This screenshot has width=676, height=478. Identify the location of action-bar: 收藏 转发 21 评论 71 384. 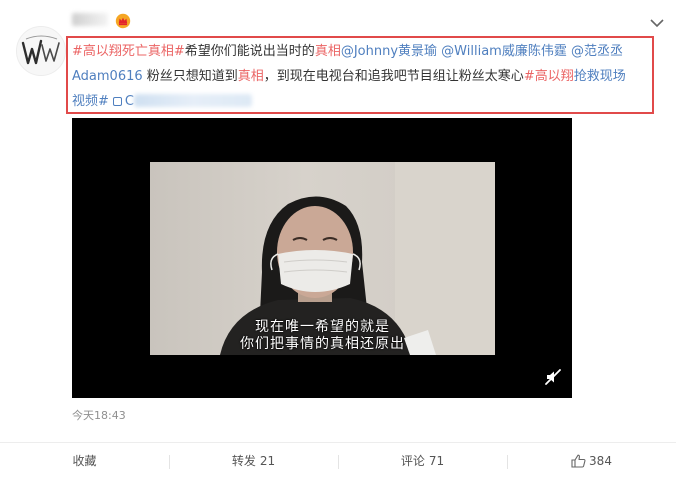
(338, 460).